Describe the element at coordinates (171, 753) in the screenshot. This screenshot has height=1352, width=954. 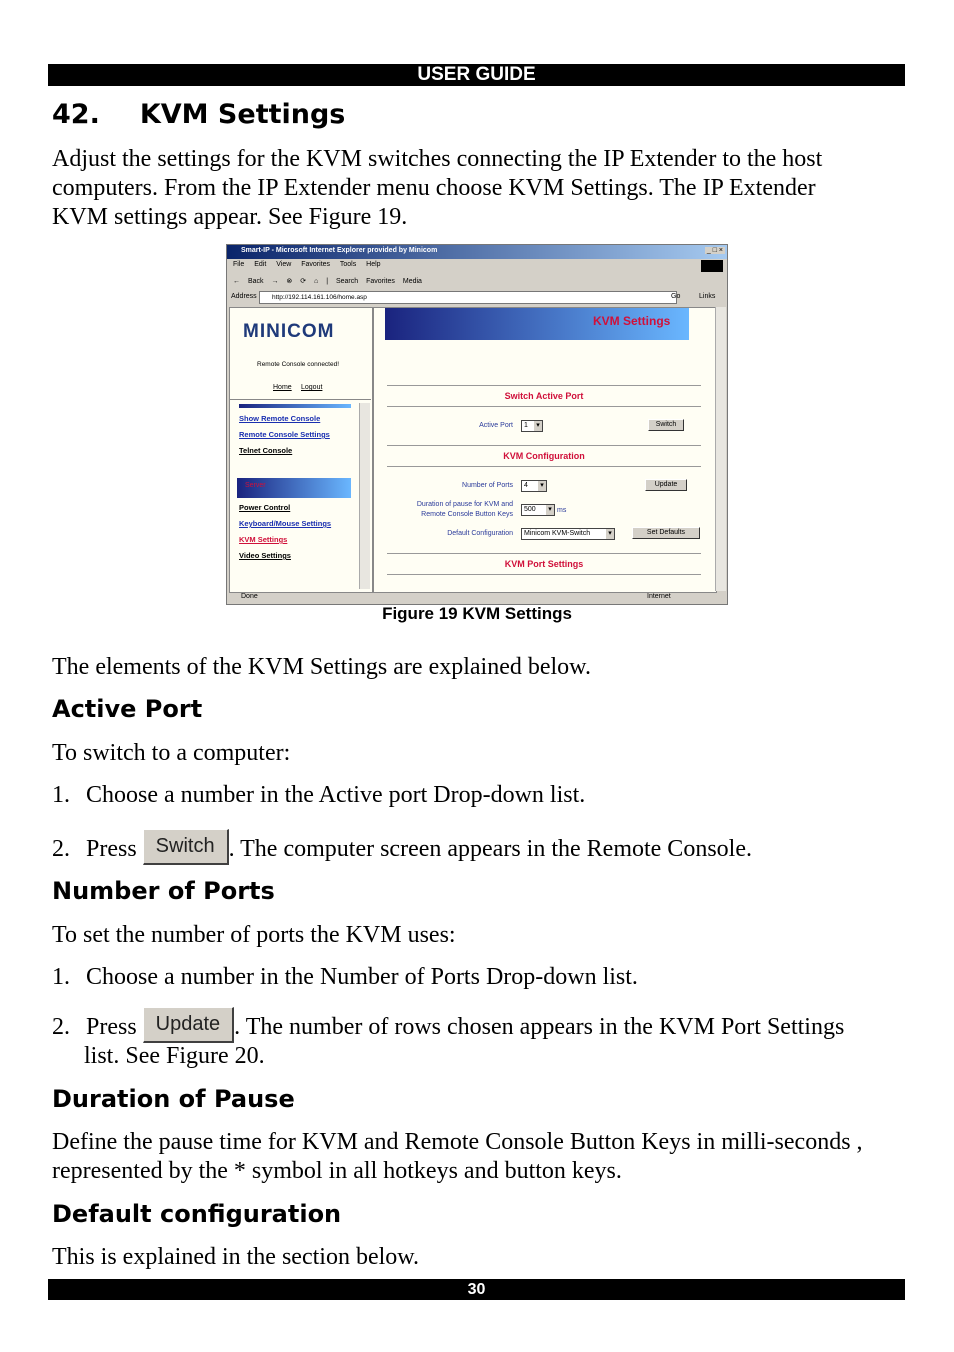
I see `paragraph: To switch to a computer:` at that location.